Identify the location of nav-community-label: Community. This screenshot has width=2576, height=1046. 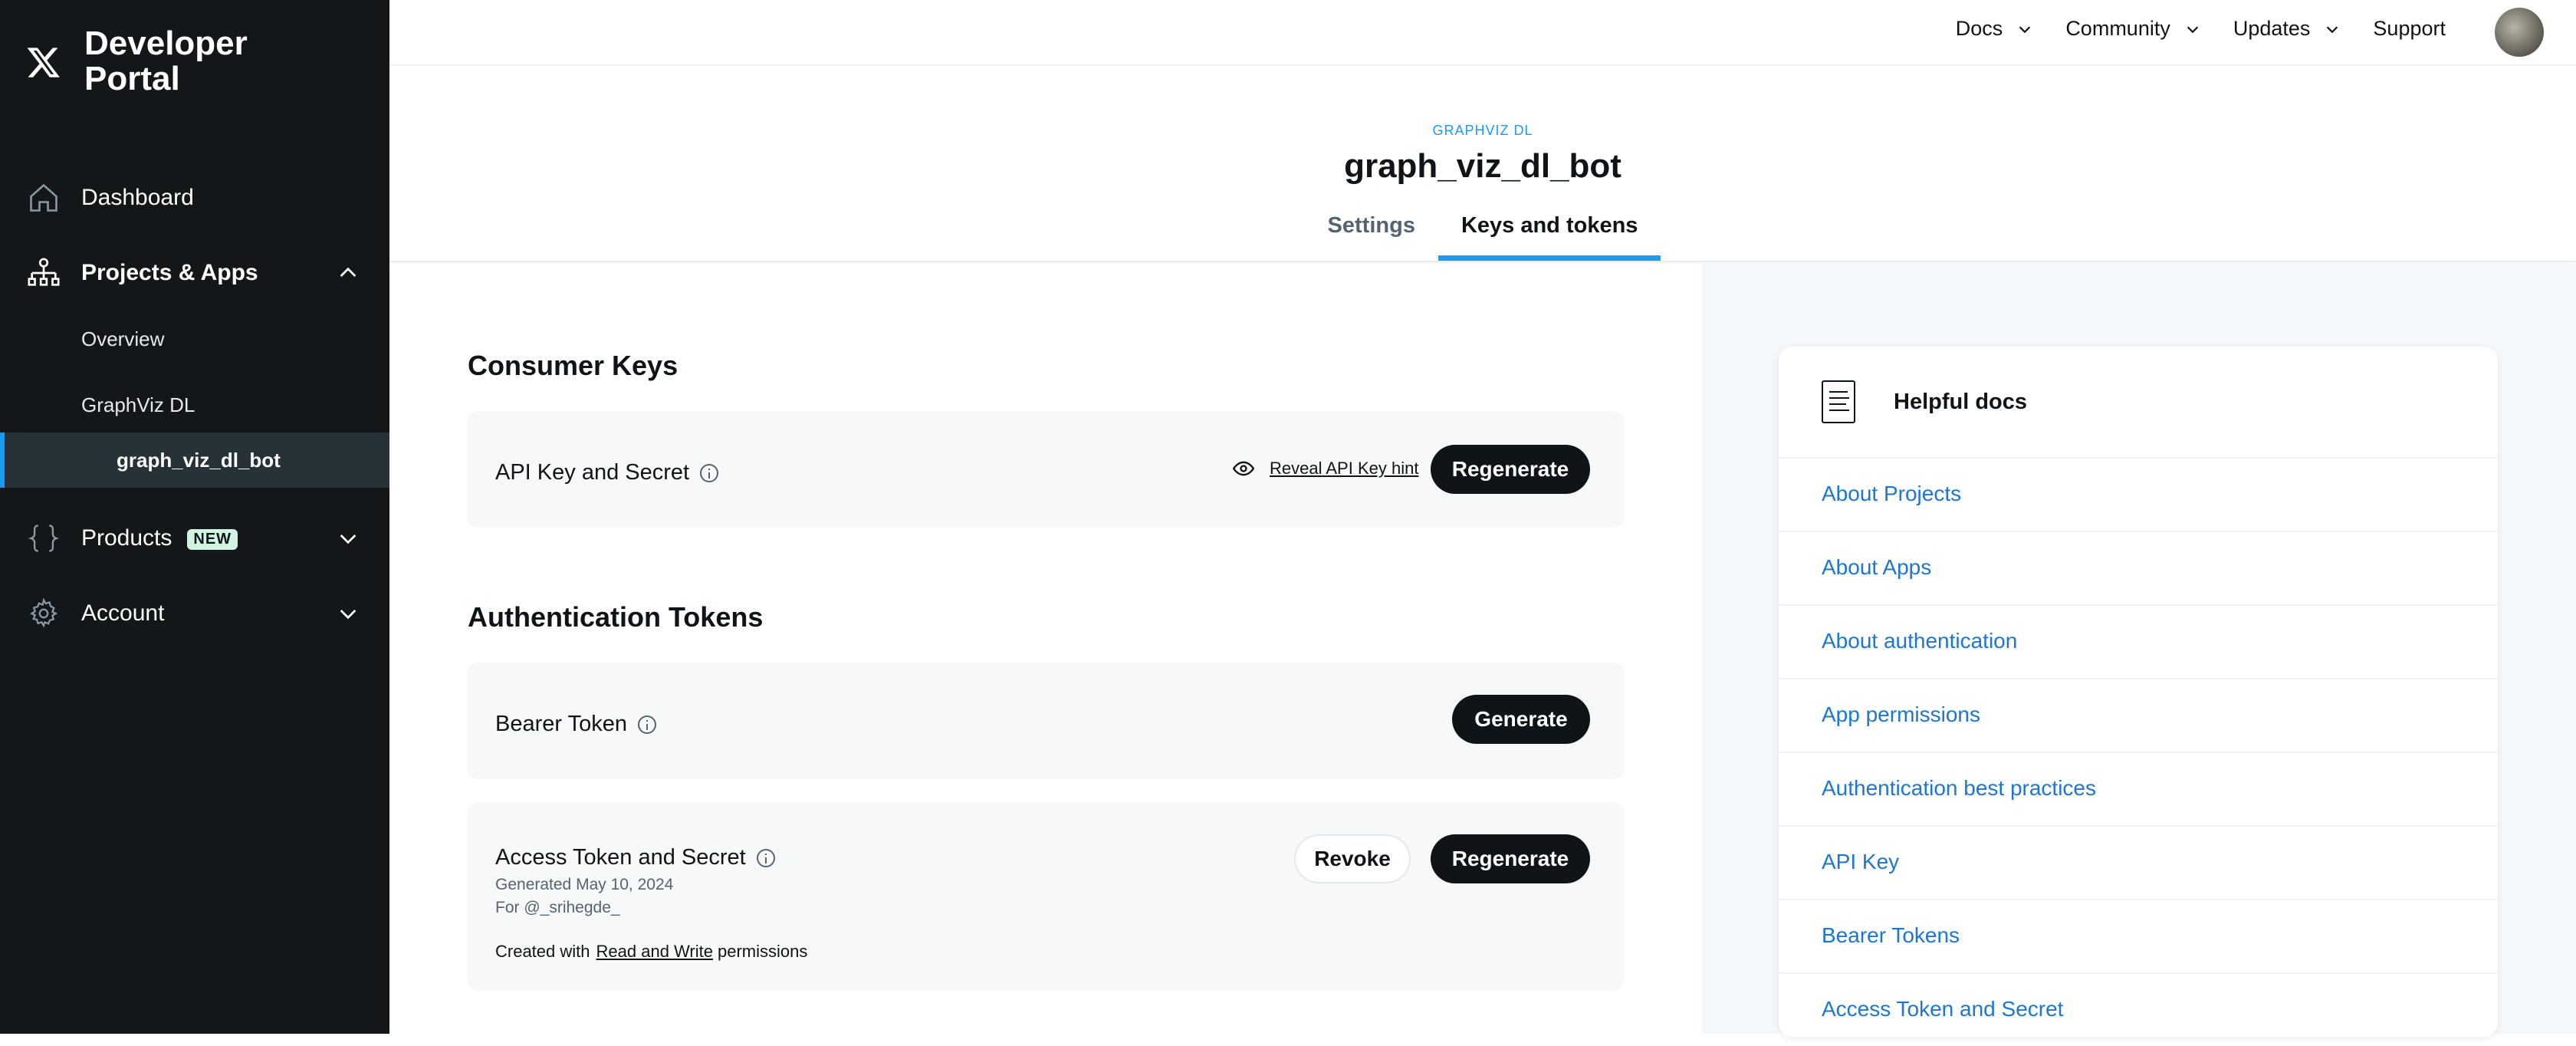
(2117, 28).